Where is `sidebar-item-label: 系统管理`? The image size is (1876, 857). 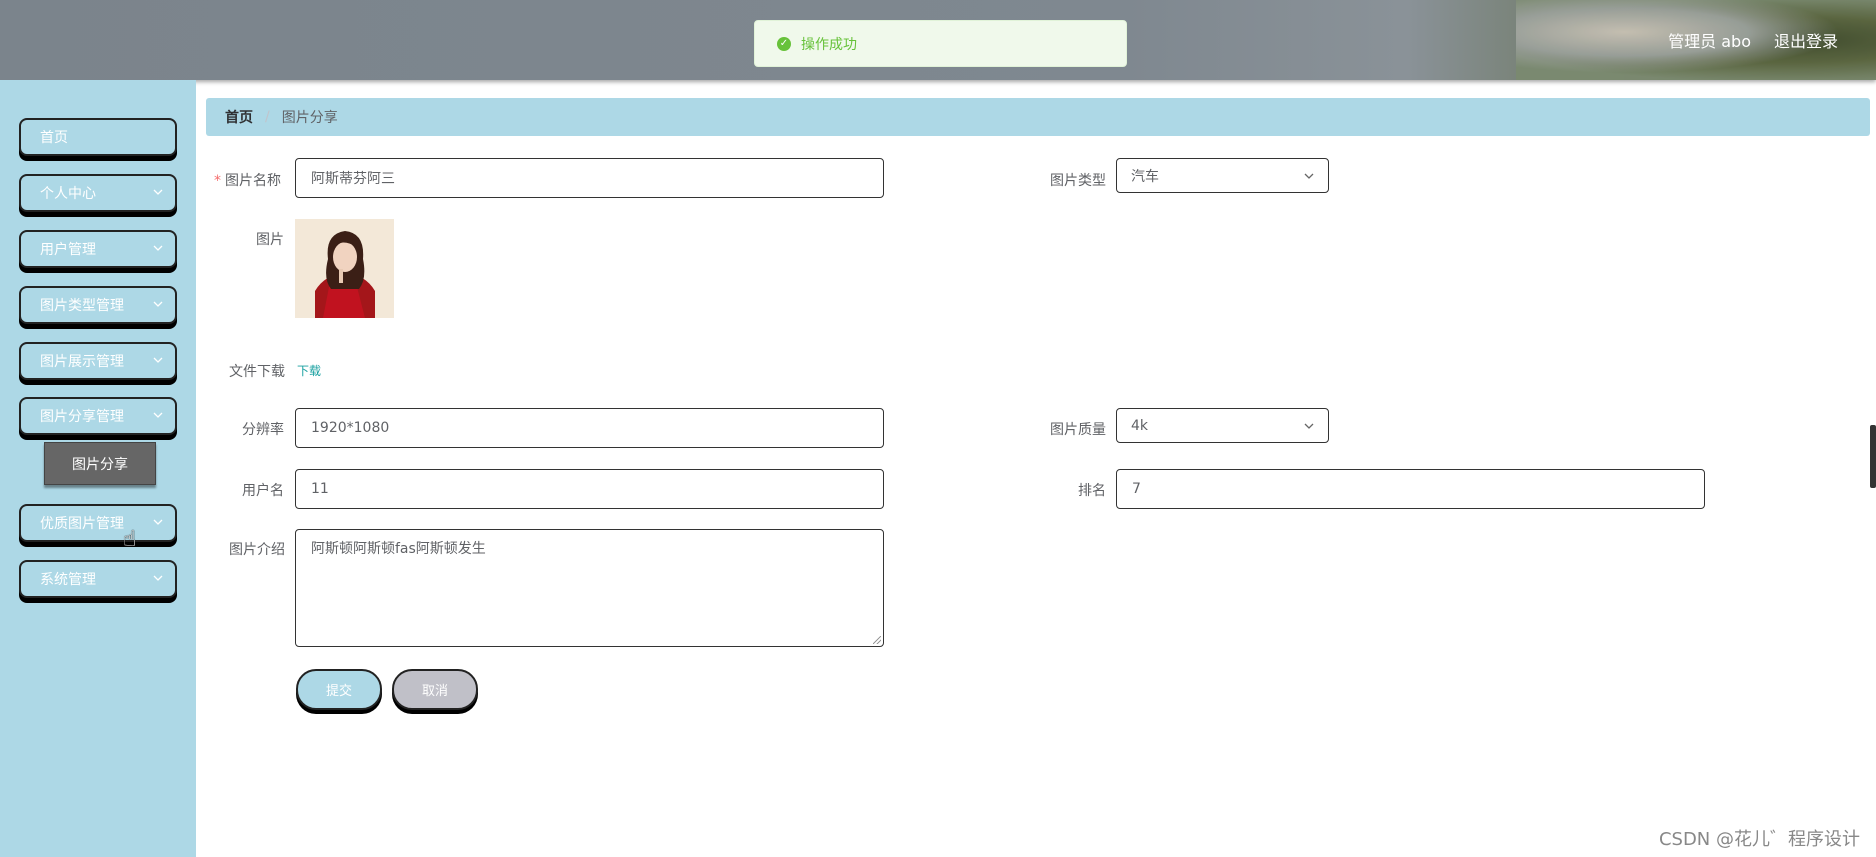 sidebar-item-label: 系统管理 is located at coordinates (68, 580).